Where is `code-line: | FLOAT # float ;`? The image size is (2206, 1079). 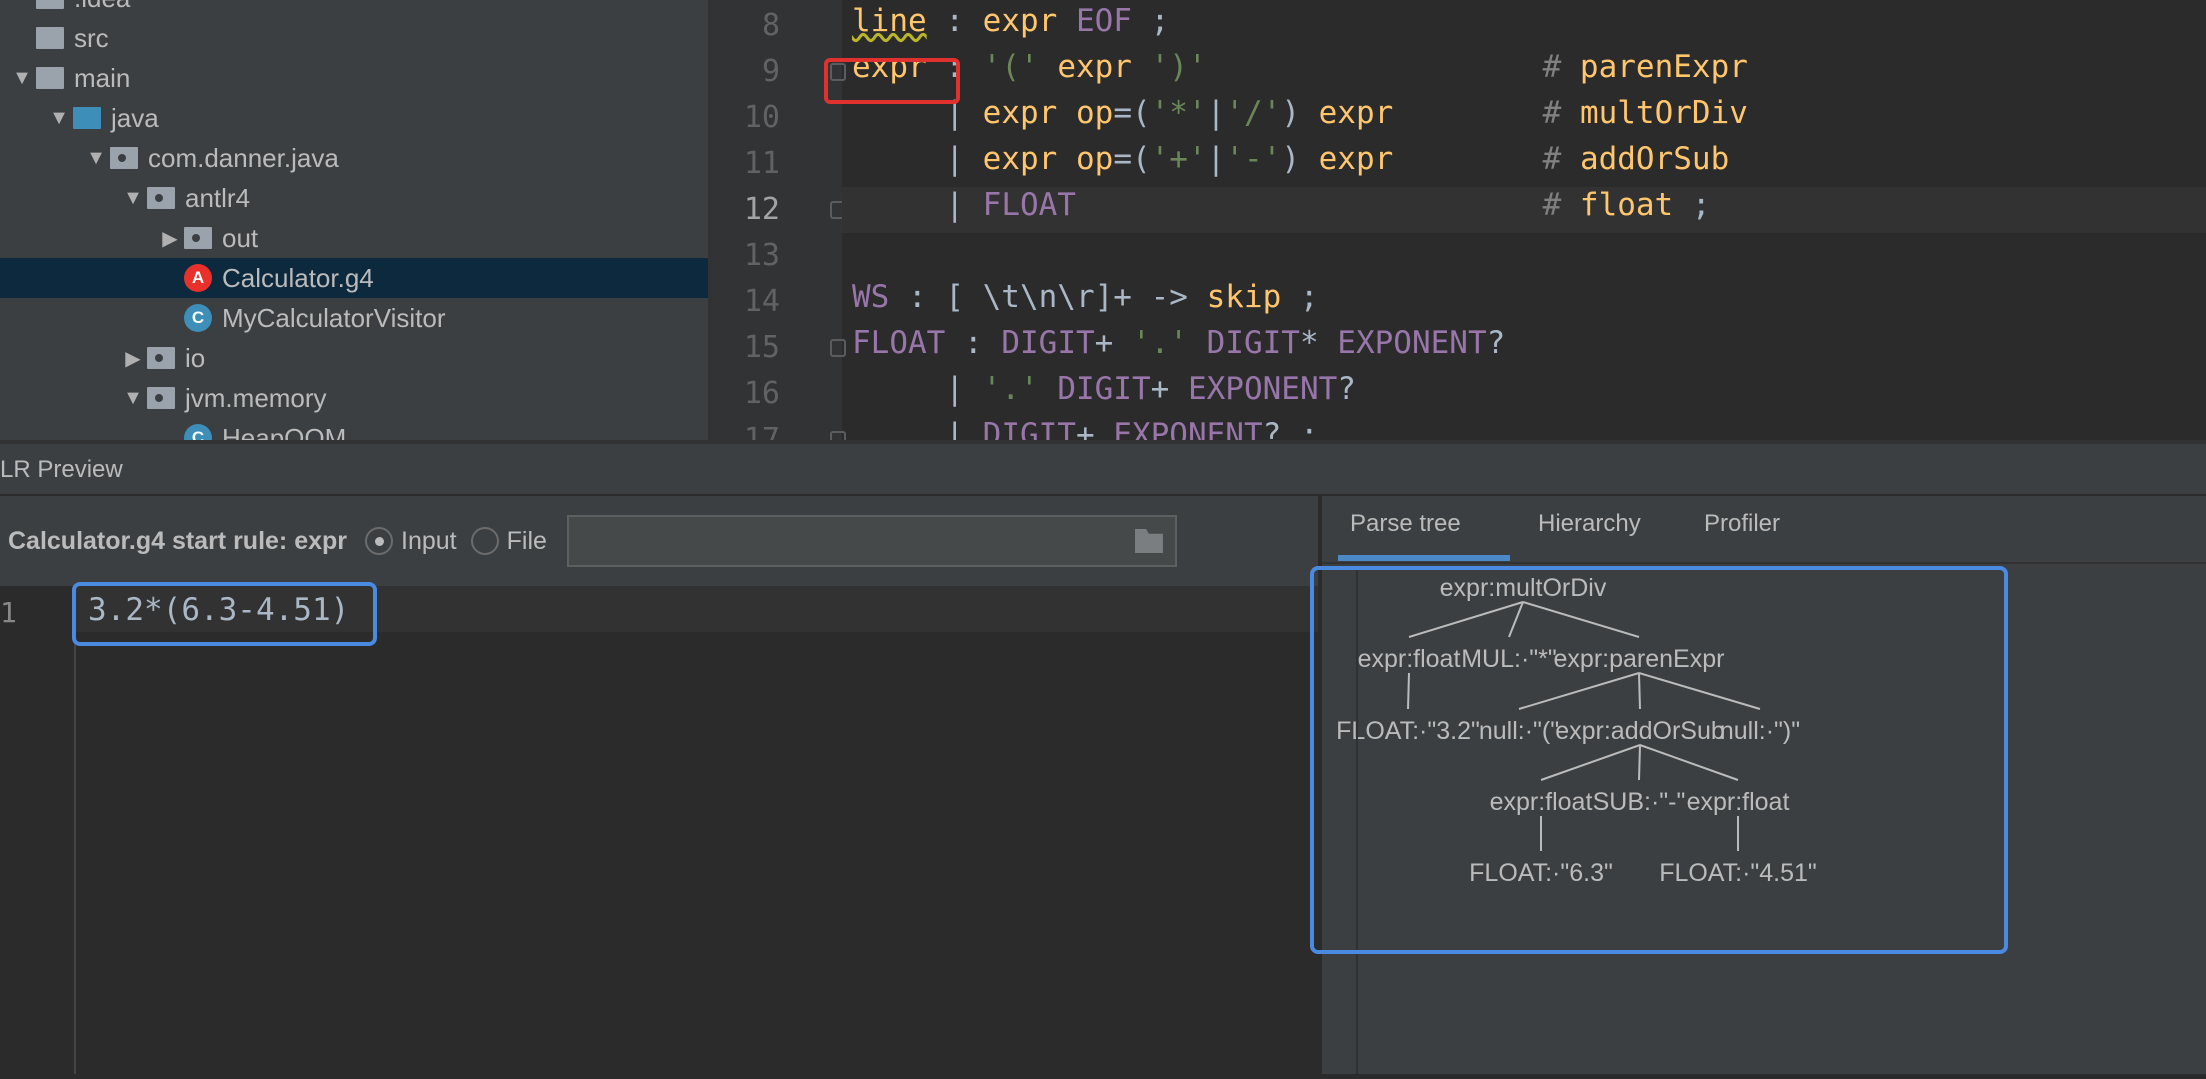 code-line: | FLOAT # float ; is located at coordinates (1281, 210).